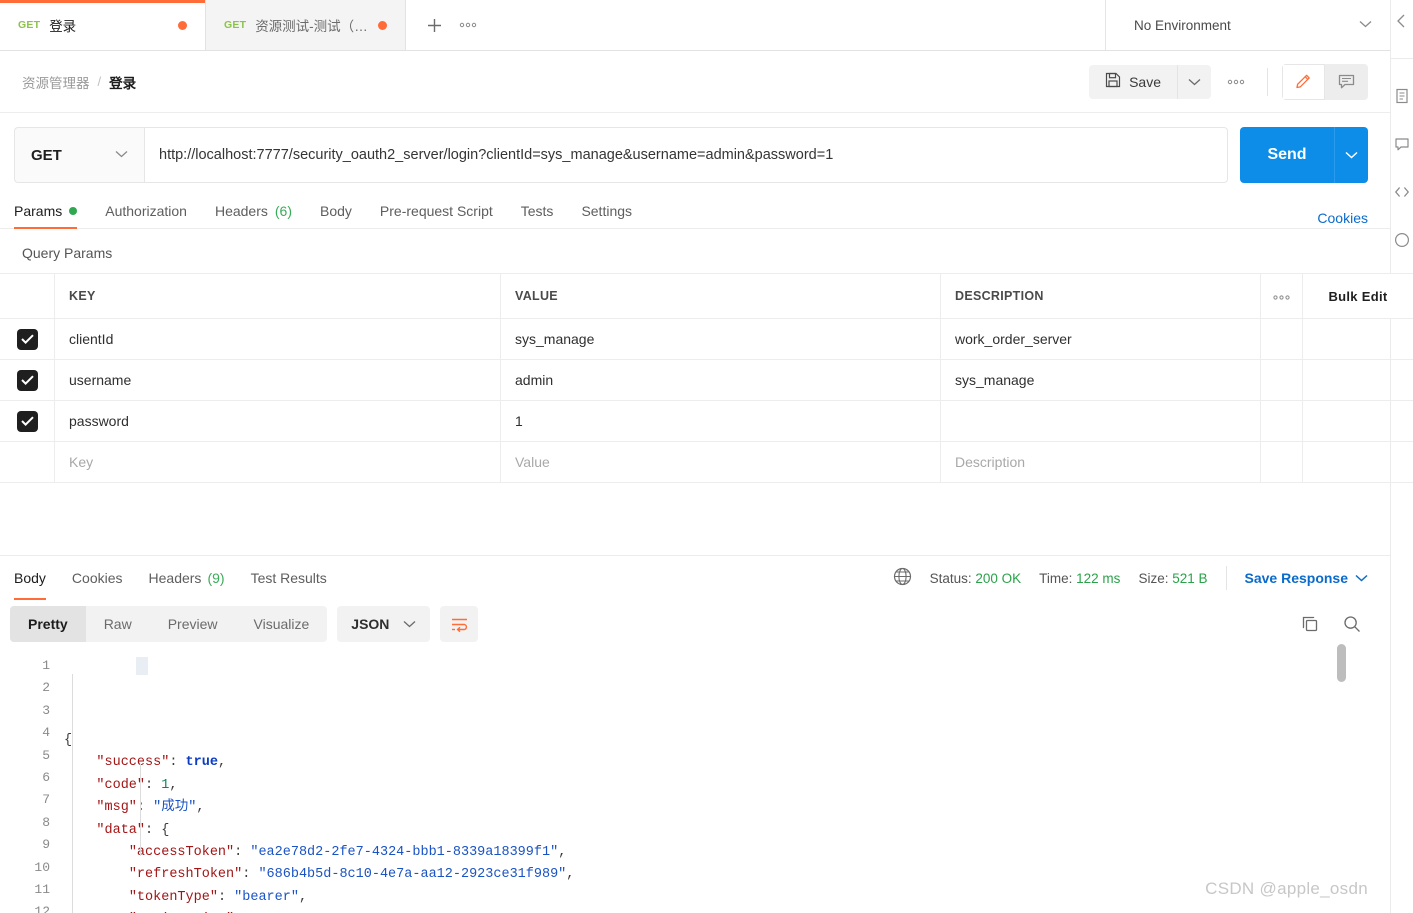  Describe the element at coordinates (1402, 144) in the screenshot. I see `comments-button` at that location.